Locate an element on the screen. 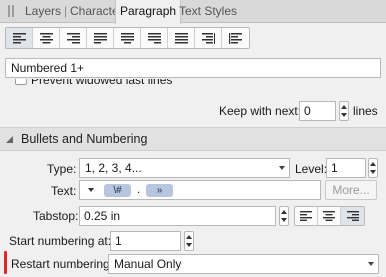  align-towards-spine-button is located at coordinates (208, 38).